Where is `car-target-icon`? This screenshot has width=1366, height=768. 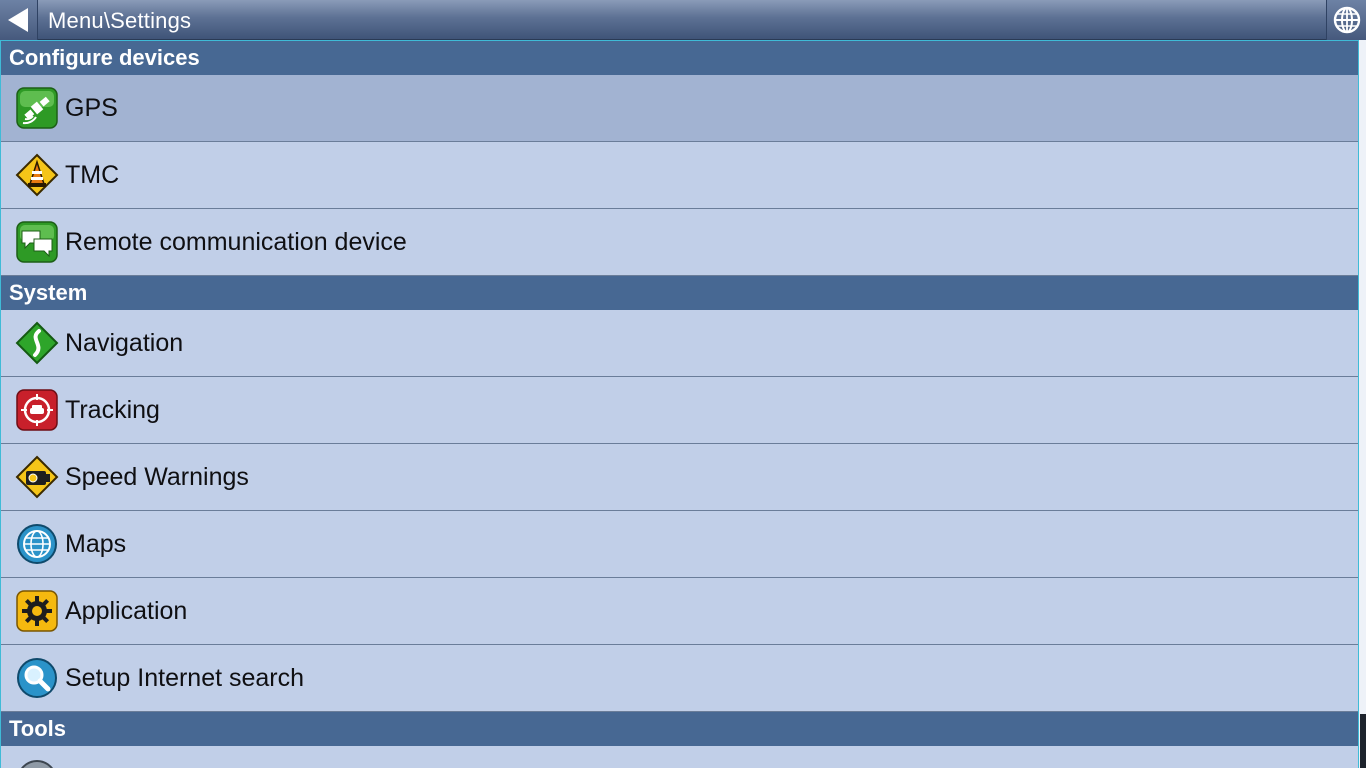
car-target-icon is located at coordinates (37, 410).